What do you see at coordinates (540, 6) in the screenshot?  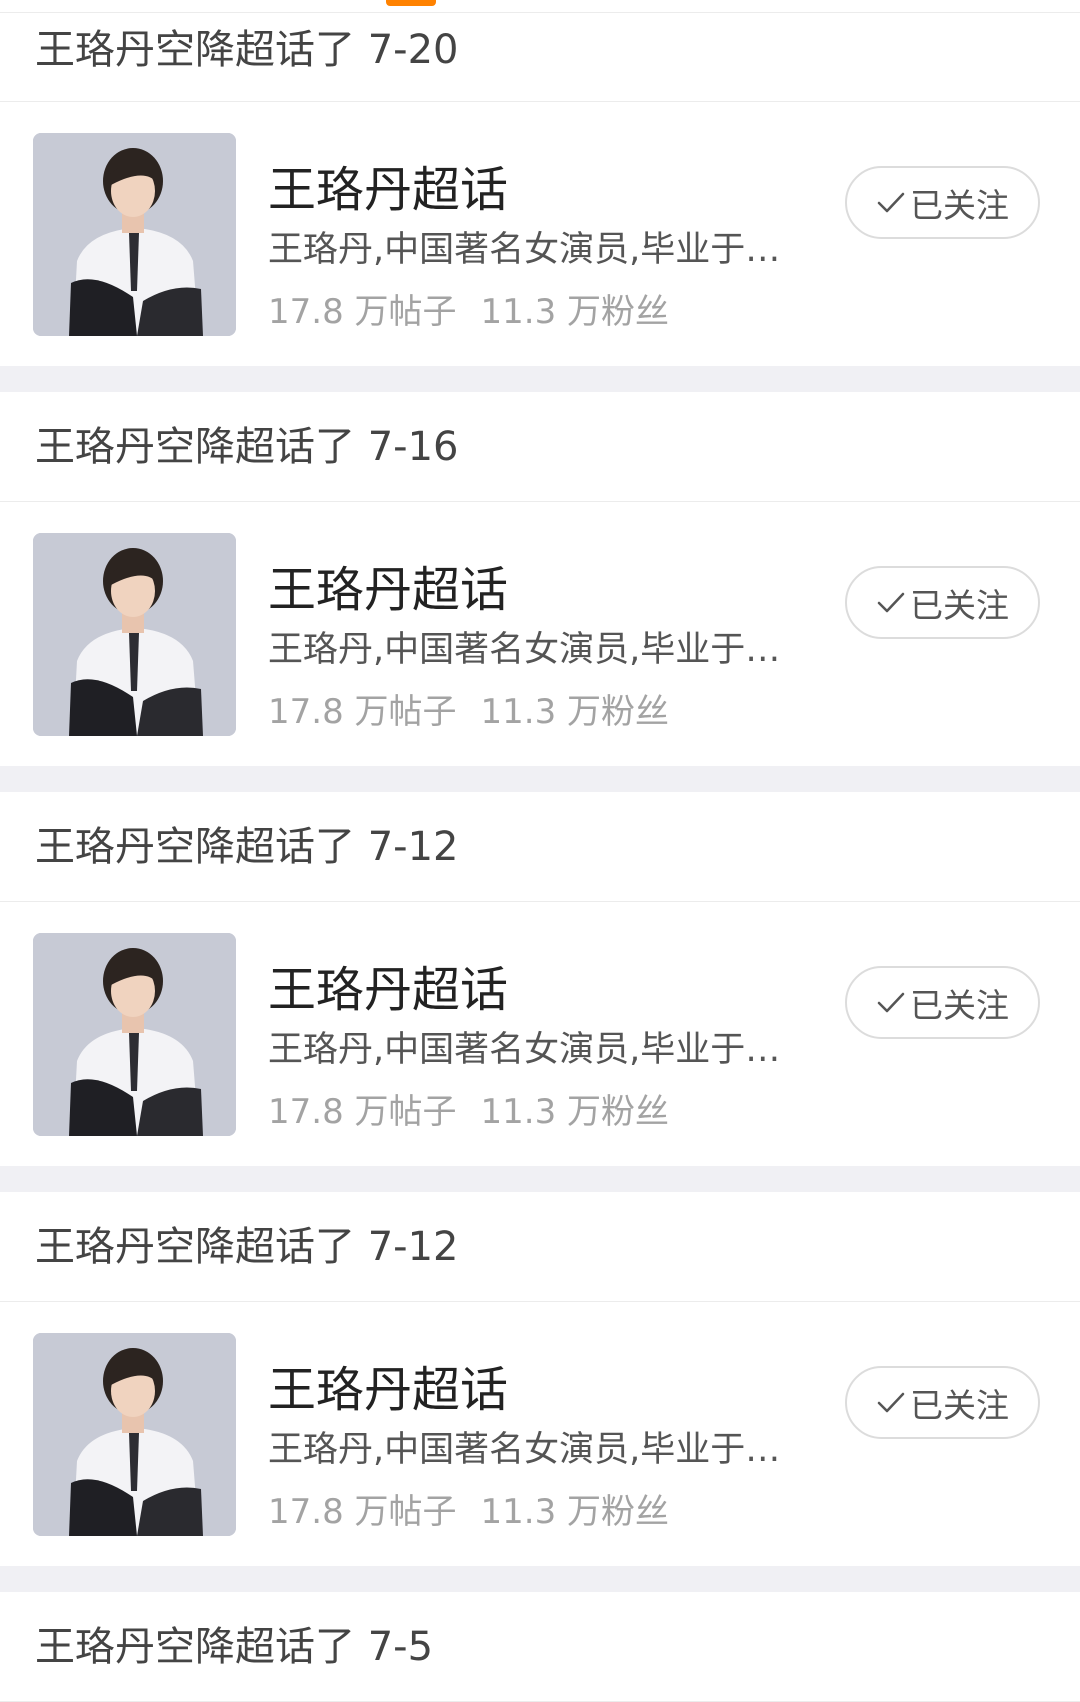 I see `top-bar` at bounding box center [540, 6].